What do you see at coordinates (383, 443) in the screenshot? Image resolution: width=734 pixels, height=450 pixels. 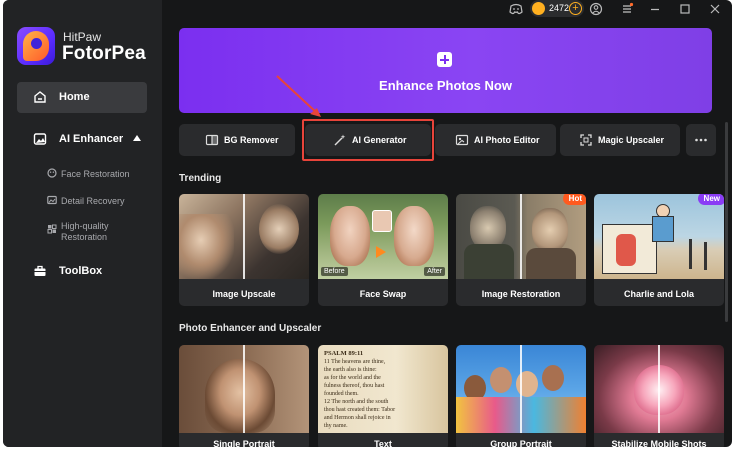 I see `card-label: Text` at bounding box center [383, 443].